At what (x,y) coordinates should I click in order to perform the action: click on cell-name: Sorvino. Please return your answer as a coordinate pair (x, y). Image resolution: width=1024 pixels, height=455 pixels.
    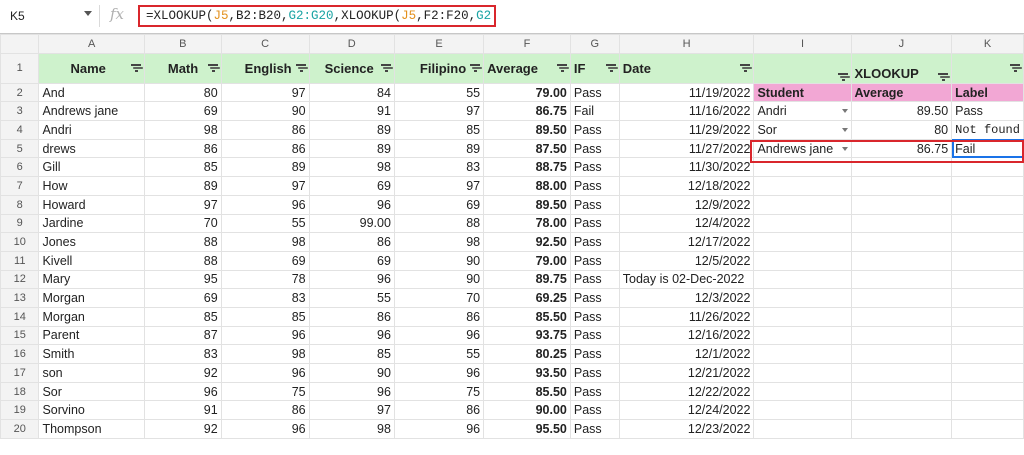
    Looking at the image, I should click on (91, 410).